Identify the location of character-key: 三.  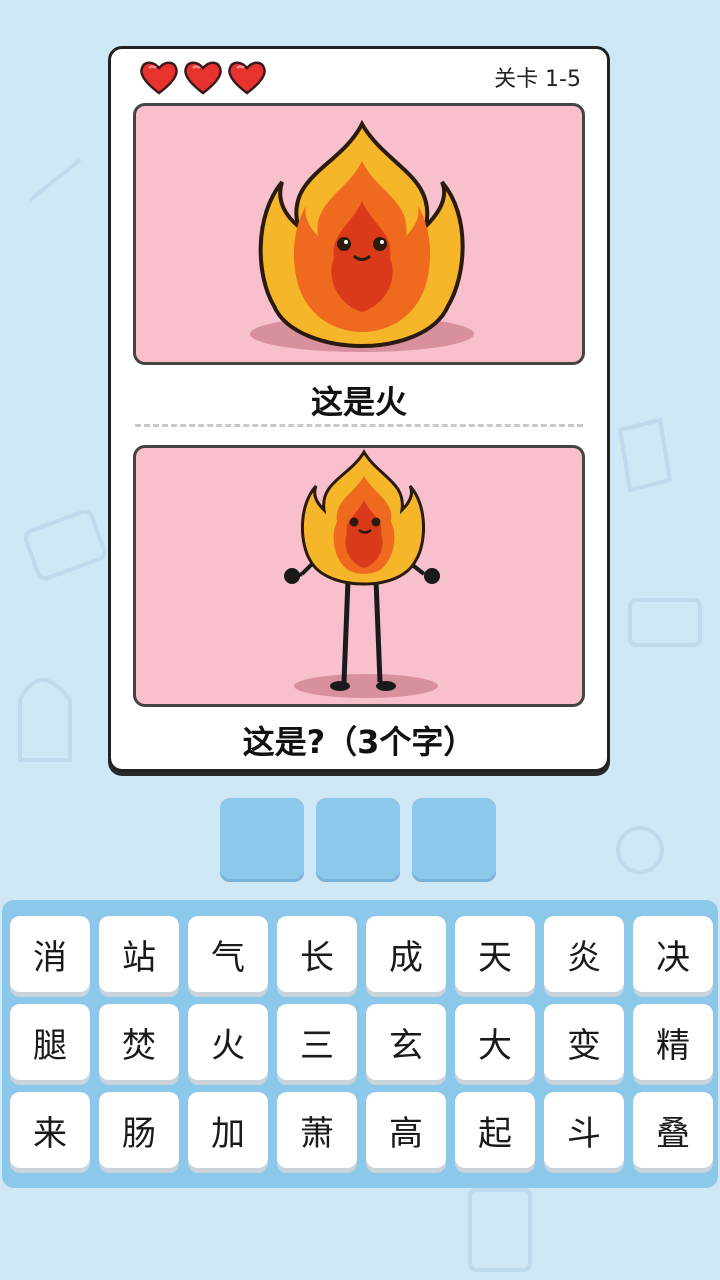
(317, 1042).